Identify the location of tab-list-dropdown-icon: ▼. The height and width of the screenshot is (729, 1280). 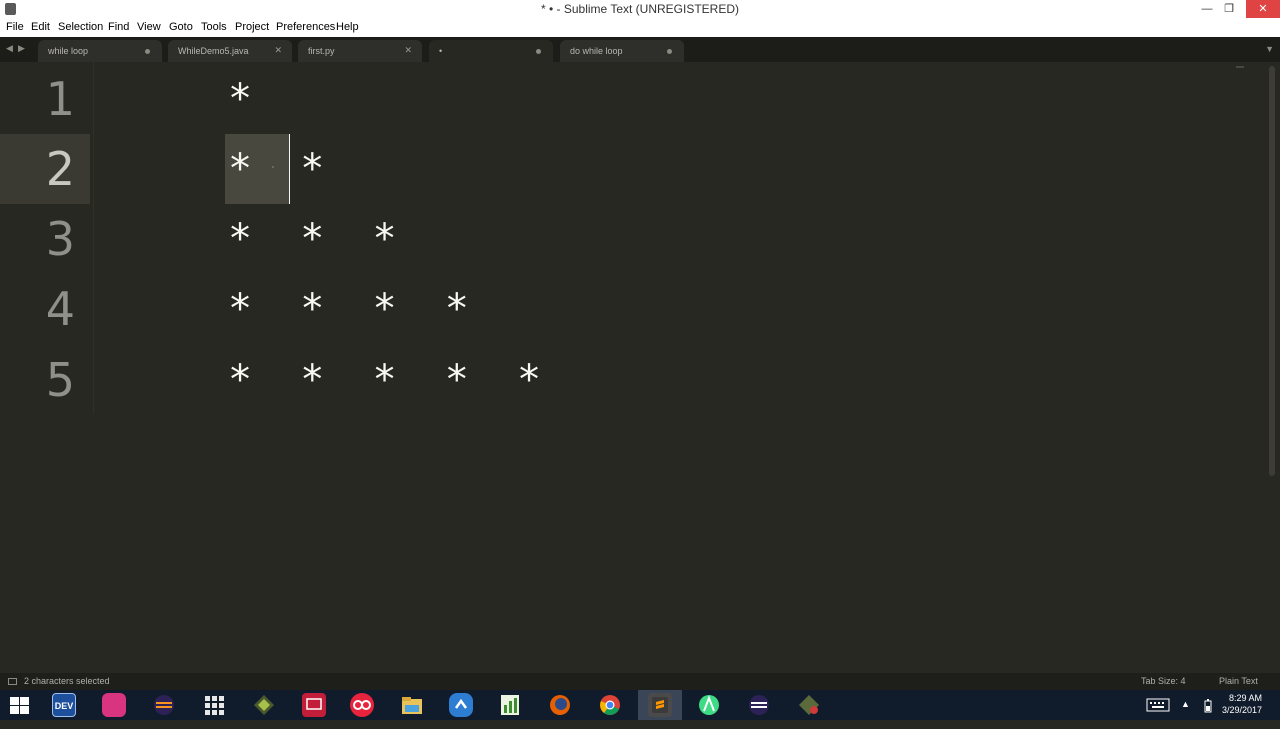
(1269, 49).